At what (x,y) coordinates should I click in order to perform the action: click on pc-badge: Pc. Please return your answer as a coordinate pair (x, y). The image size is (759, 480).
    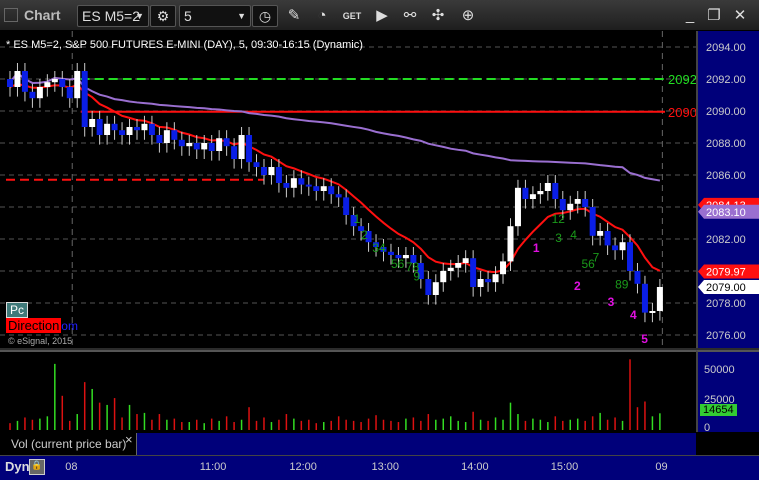
    Looking at the image, I should click on (17, 310).